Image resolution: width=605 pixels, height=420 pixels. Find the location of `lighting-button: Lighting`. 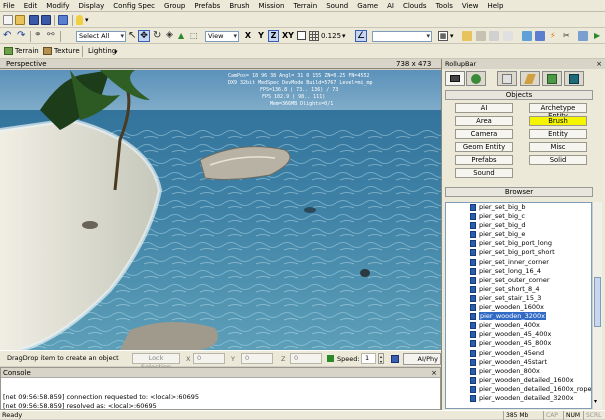

lighting-button: Lighting is located at coordinates (102, 51).